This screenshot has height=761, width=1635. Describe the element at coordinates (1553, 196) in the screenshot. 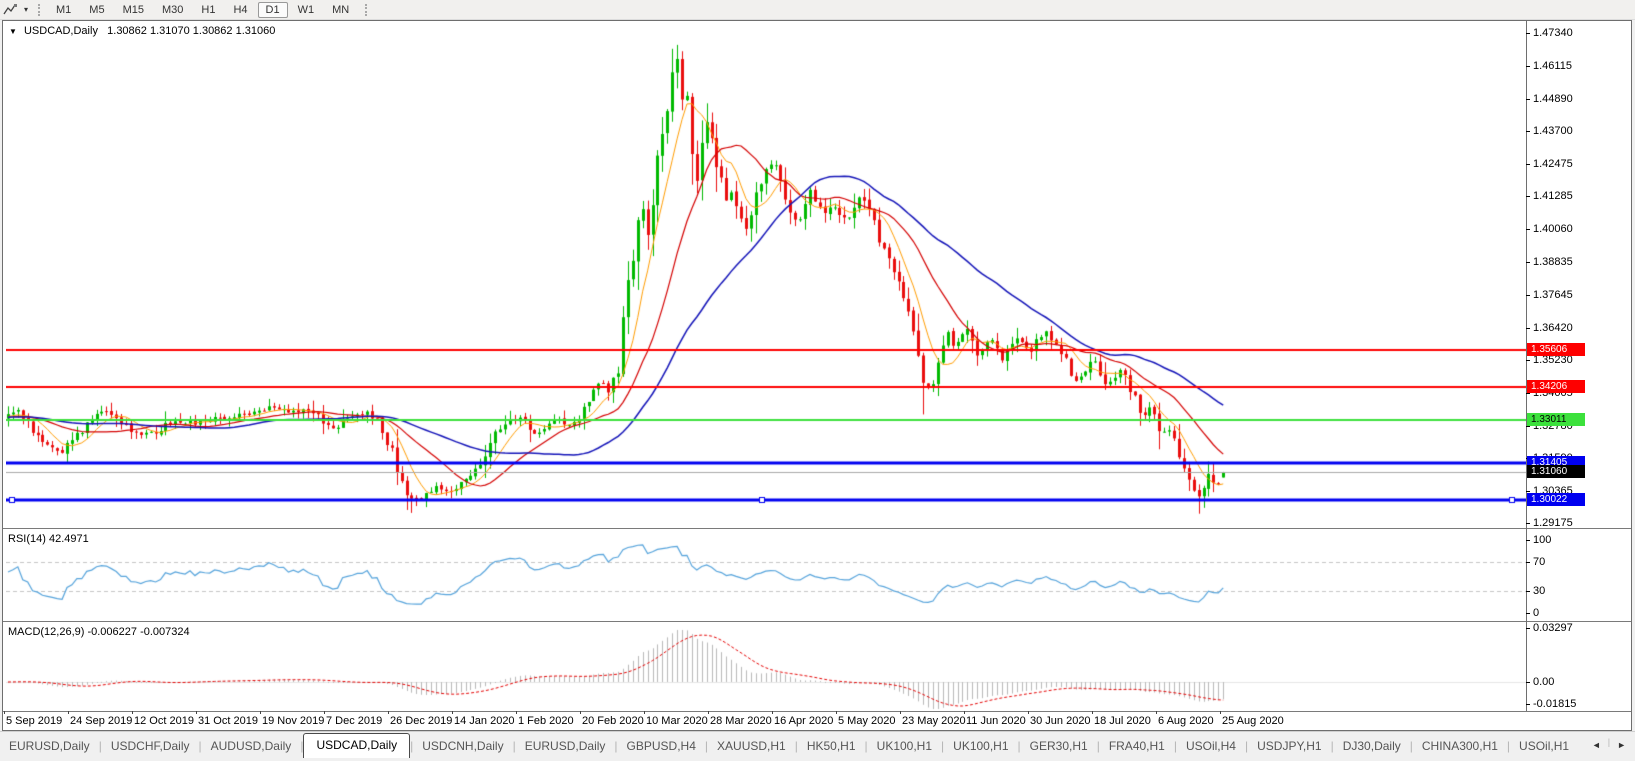

I see `price-tick-label: 1.41285` at that location.